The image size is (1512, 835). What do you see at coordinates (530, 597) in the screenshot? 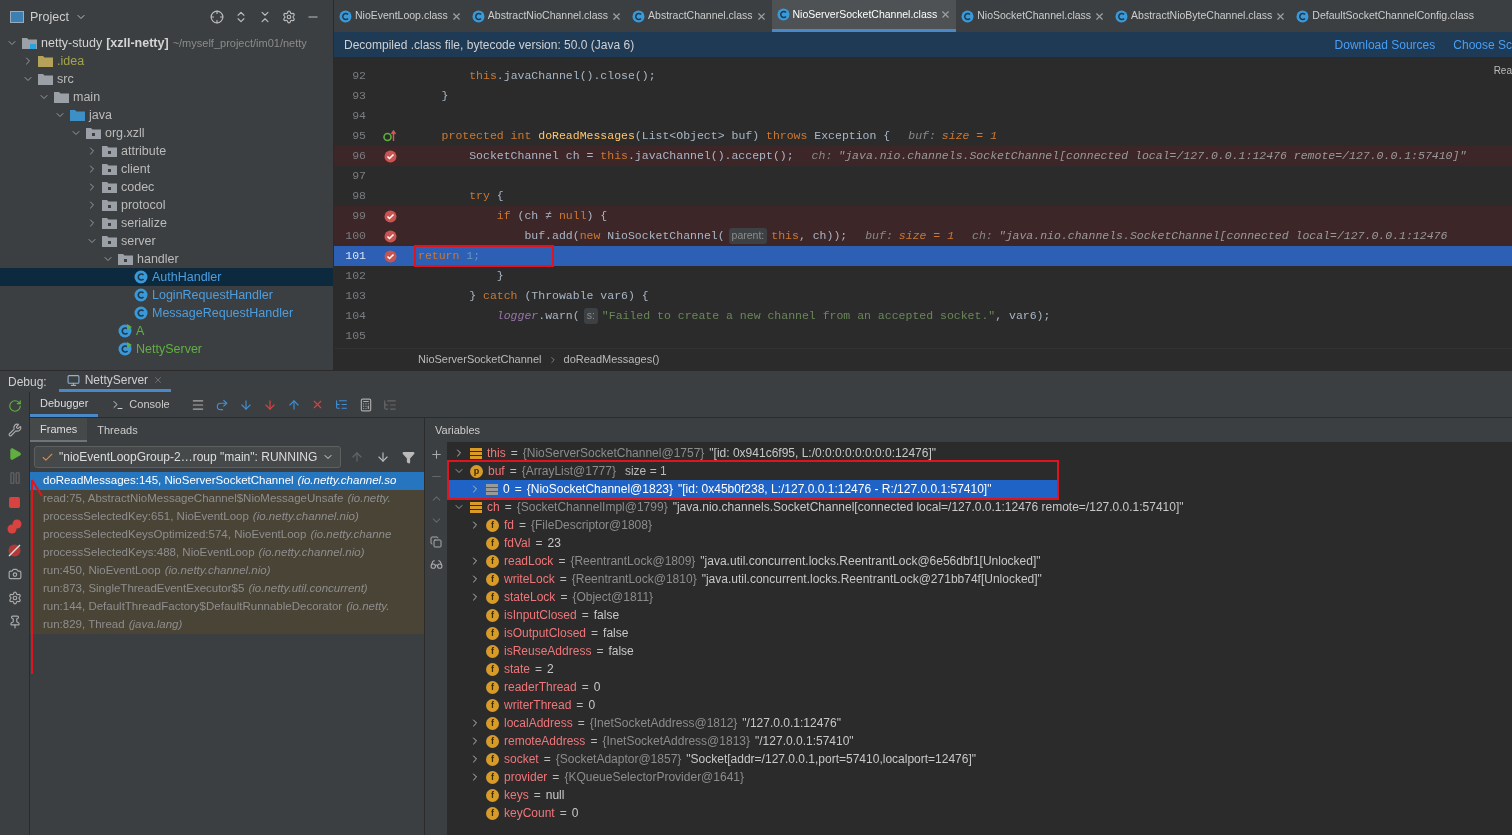
I see `variable-name: stateLock` at bounding box center [530, 597].